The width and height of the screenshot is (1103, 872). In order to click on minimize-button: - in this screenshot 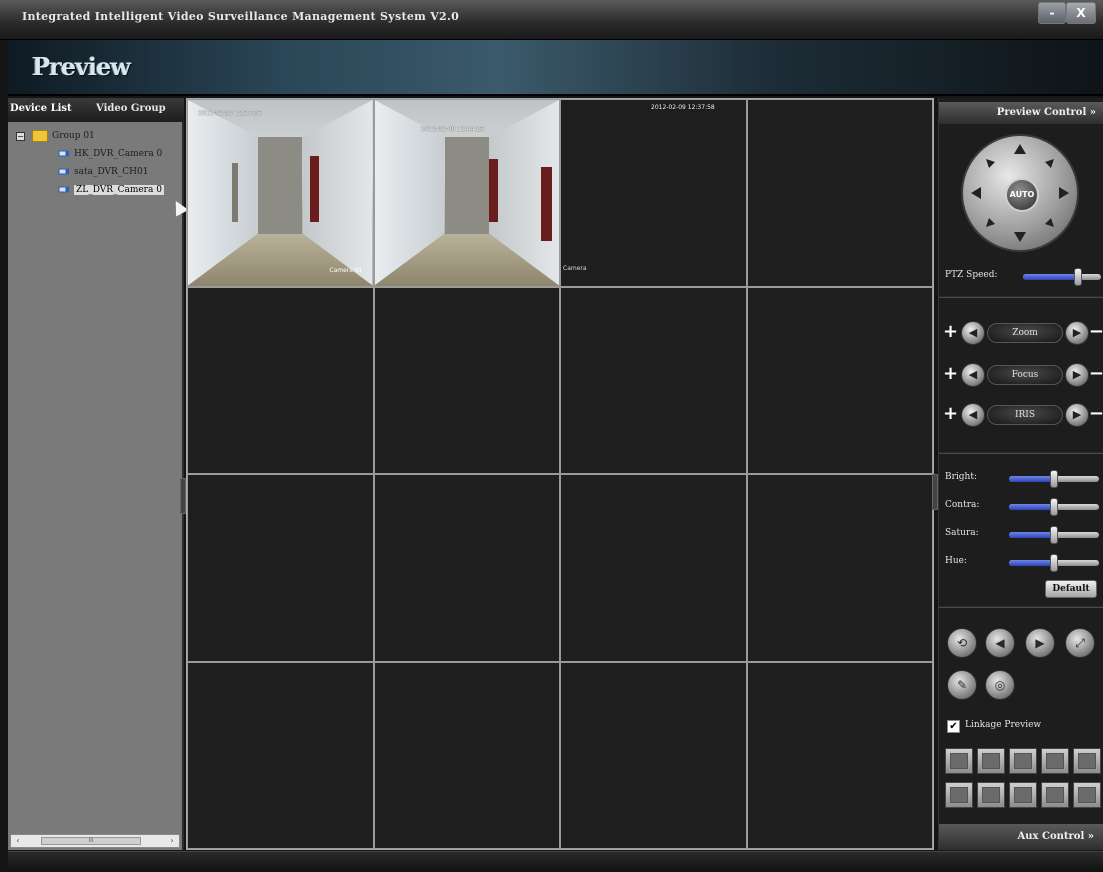, I will do `click(1052, 13)`.